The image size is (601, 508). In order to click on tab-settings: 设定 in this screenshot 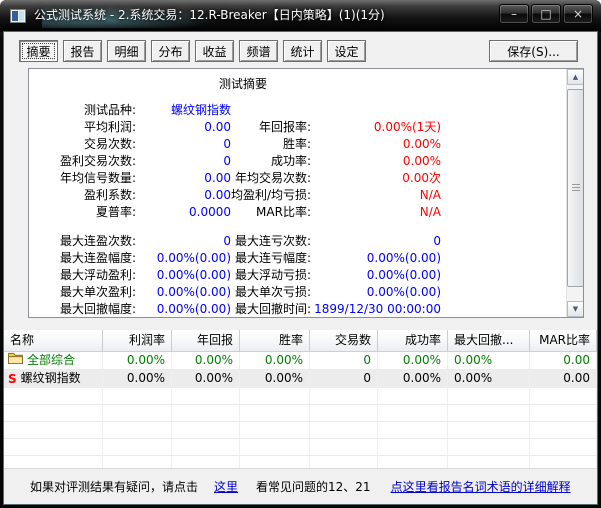, I will do `click(346, 51)`.